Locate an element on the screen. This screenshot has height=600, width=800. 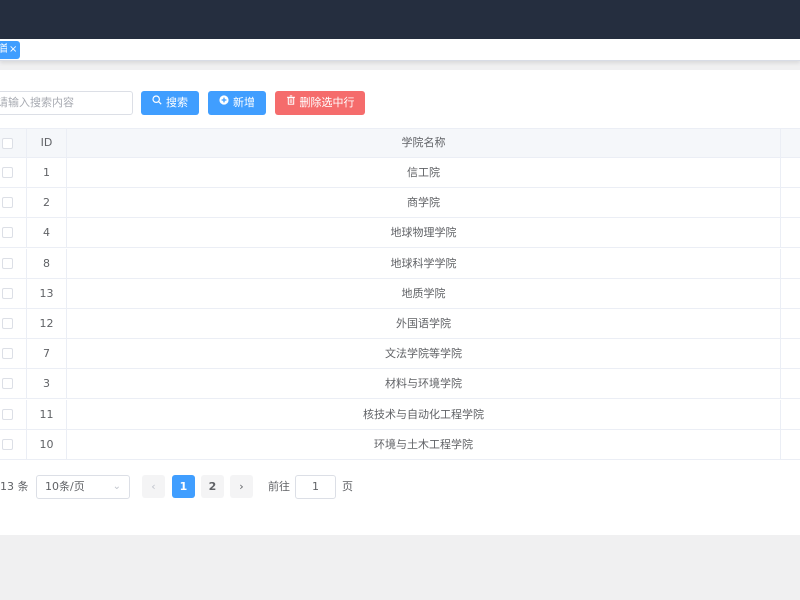
cell-college-name: 地球物理学院 is located at coordinates (424, 233).